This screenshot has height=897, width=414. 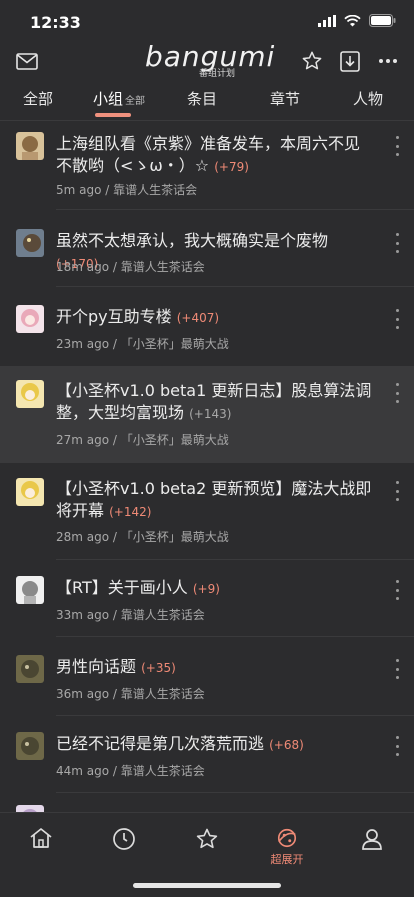 I want to click on download-icon, so click(x=350, y=61).